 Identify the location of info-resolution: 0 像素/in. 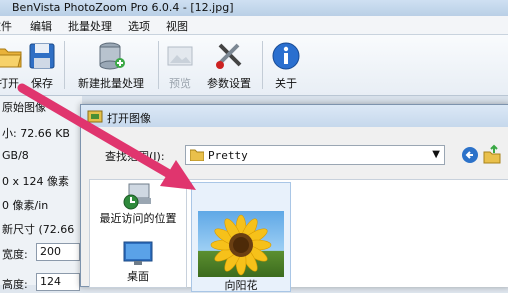
(25, 205).